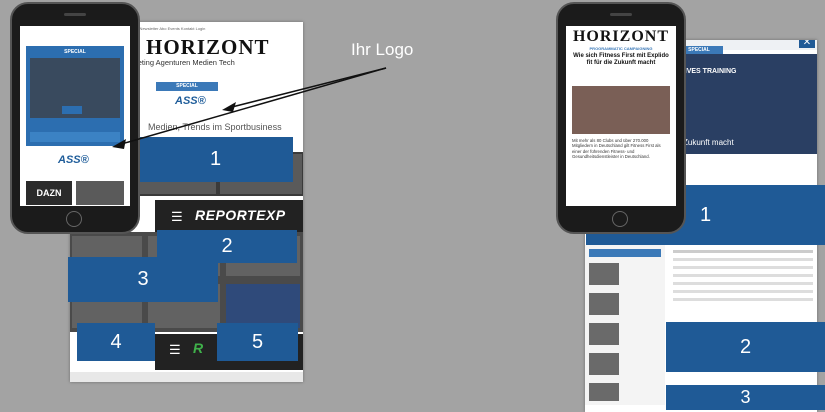 This screenshot has height=412, width=825. I want to click on close-icon: ✕, so click(807, 44).